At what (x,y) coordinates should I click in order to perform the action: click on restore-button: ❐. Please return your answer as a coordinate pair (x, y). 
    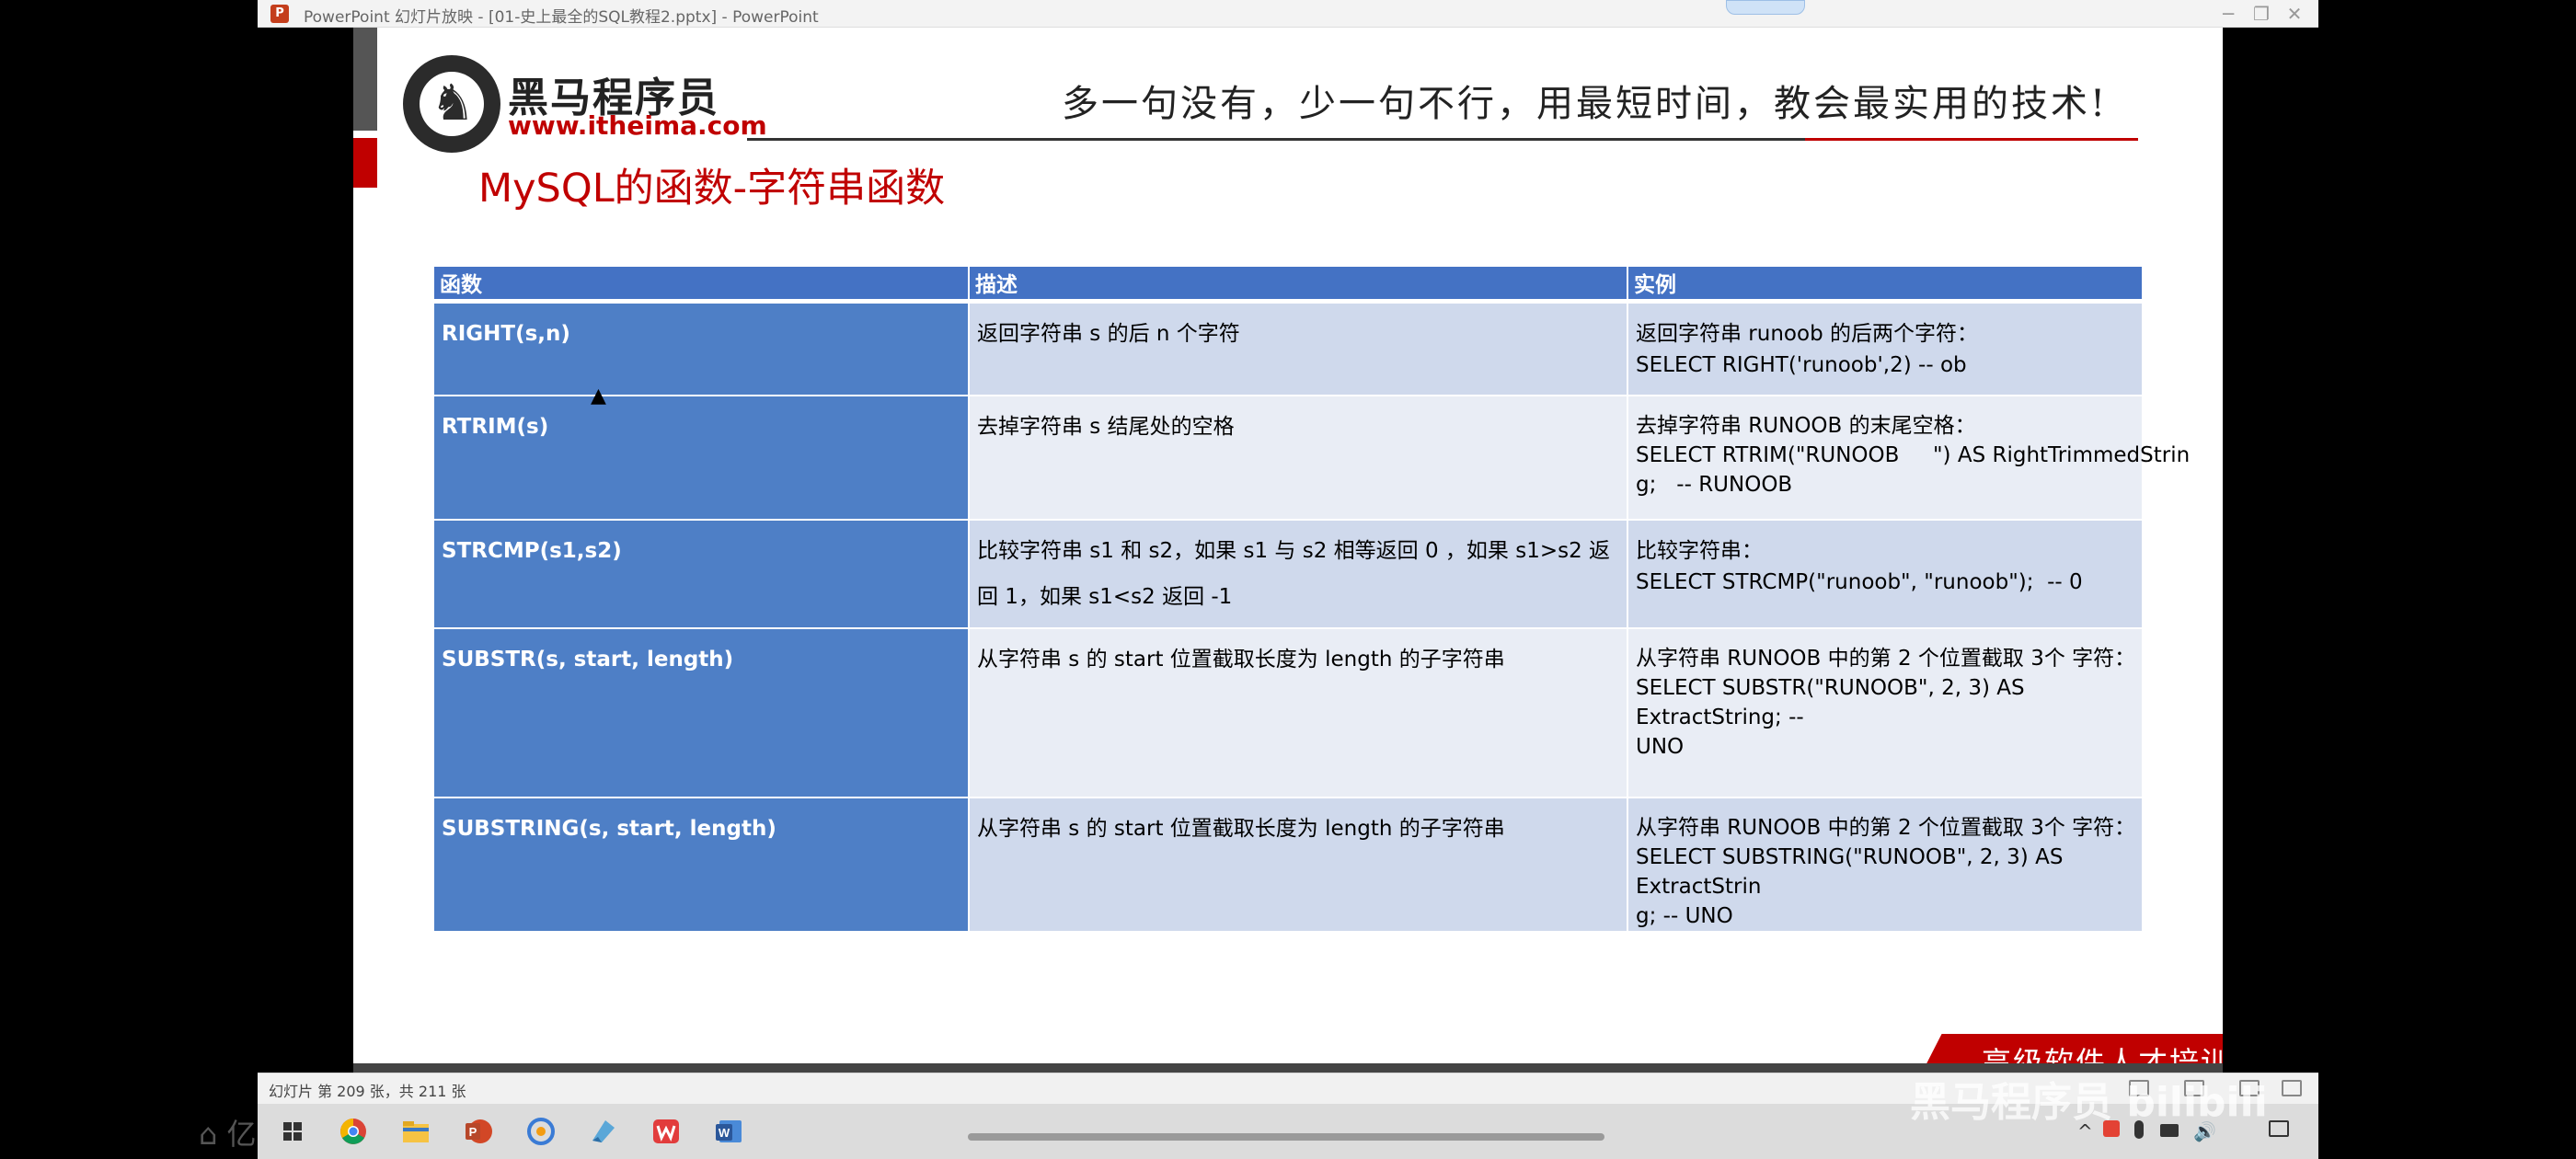
    Looking at the image, I should click on (2261, 14).